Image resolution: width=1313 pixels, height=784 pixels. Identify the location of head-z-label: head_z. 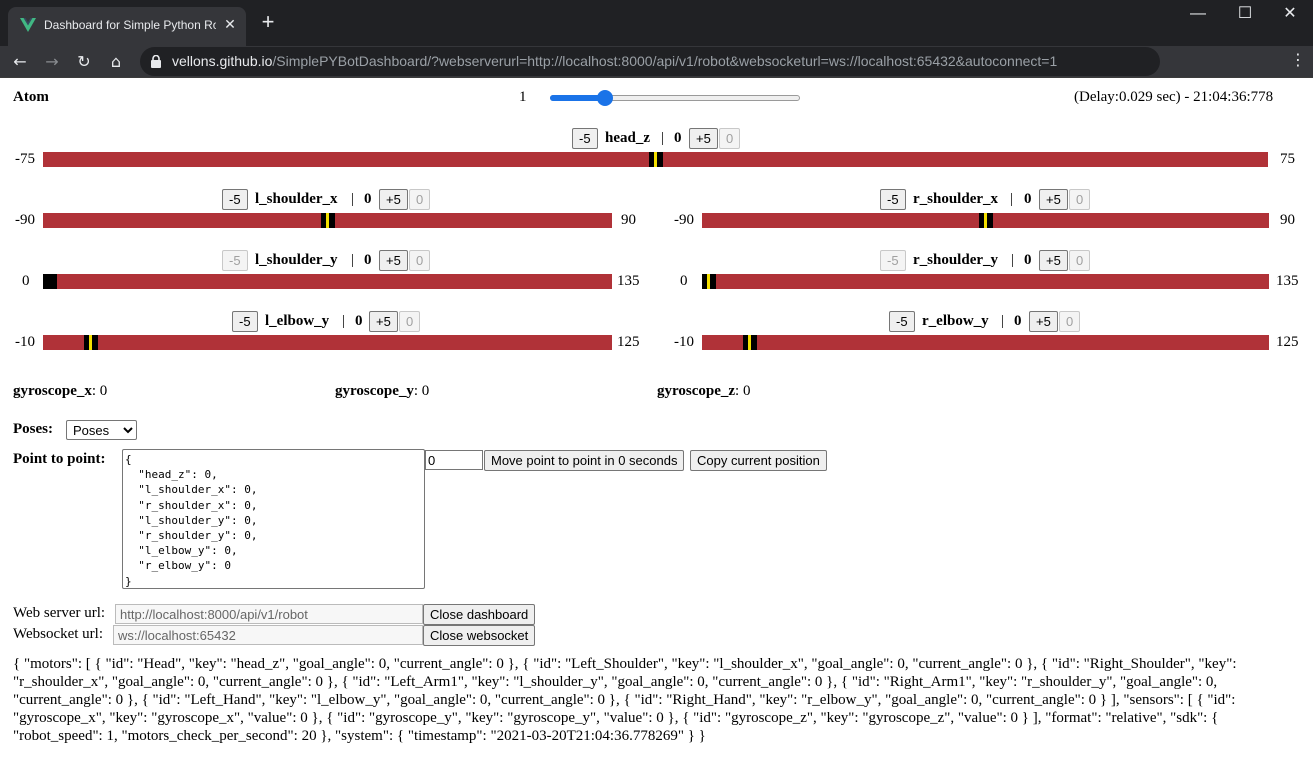
(627, 138).